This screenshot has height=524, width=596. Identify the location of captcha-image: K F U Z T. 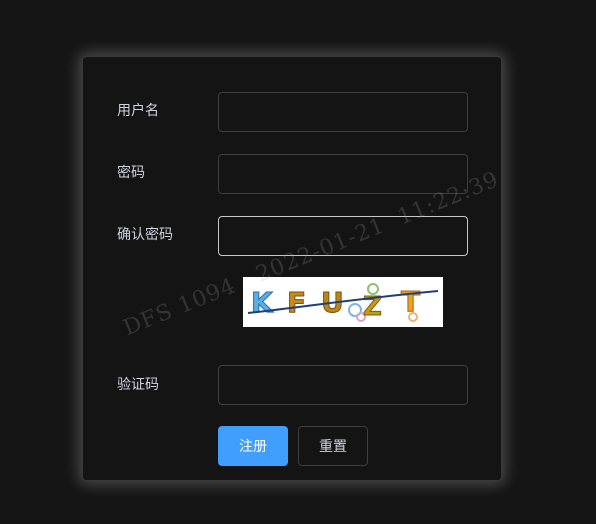
(343, 302).